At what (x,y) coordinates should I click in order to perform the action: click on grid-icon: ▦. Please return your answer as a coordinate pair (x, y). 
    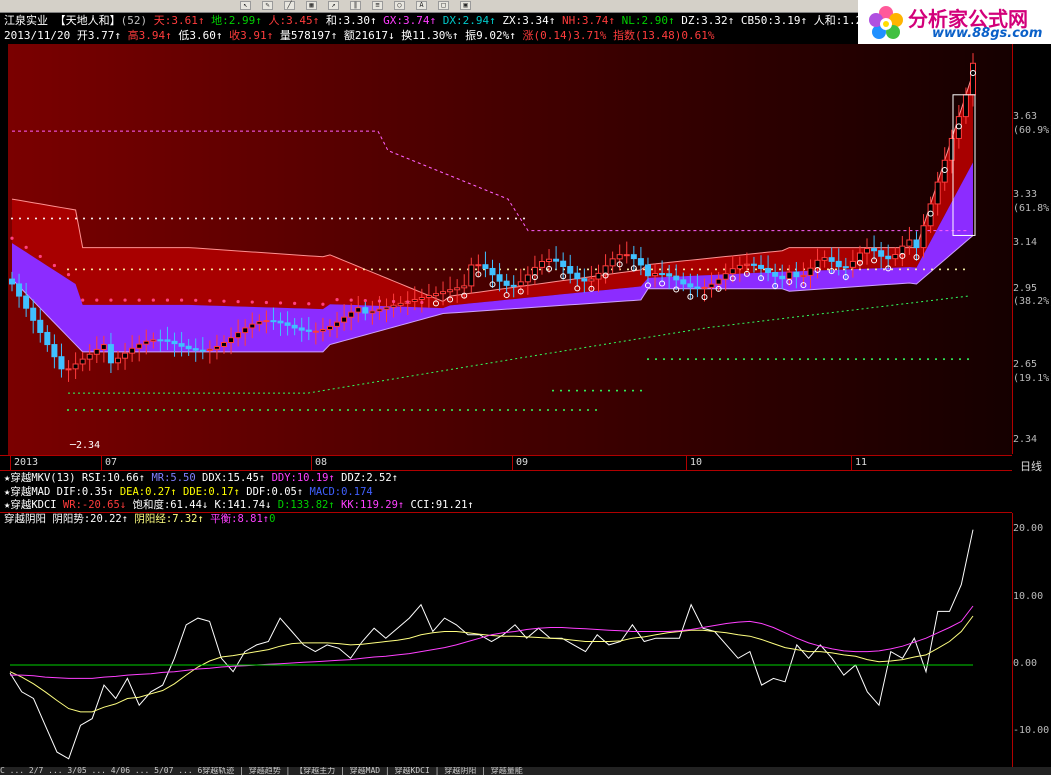
    Looking at the image, I should click on (311, 5).